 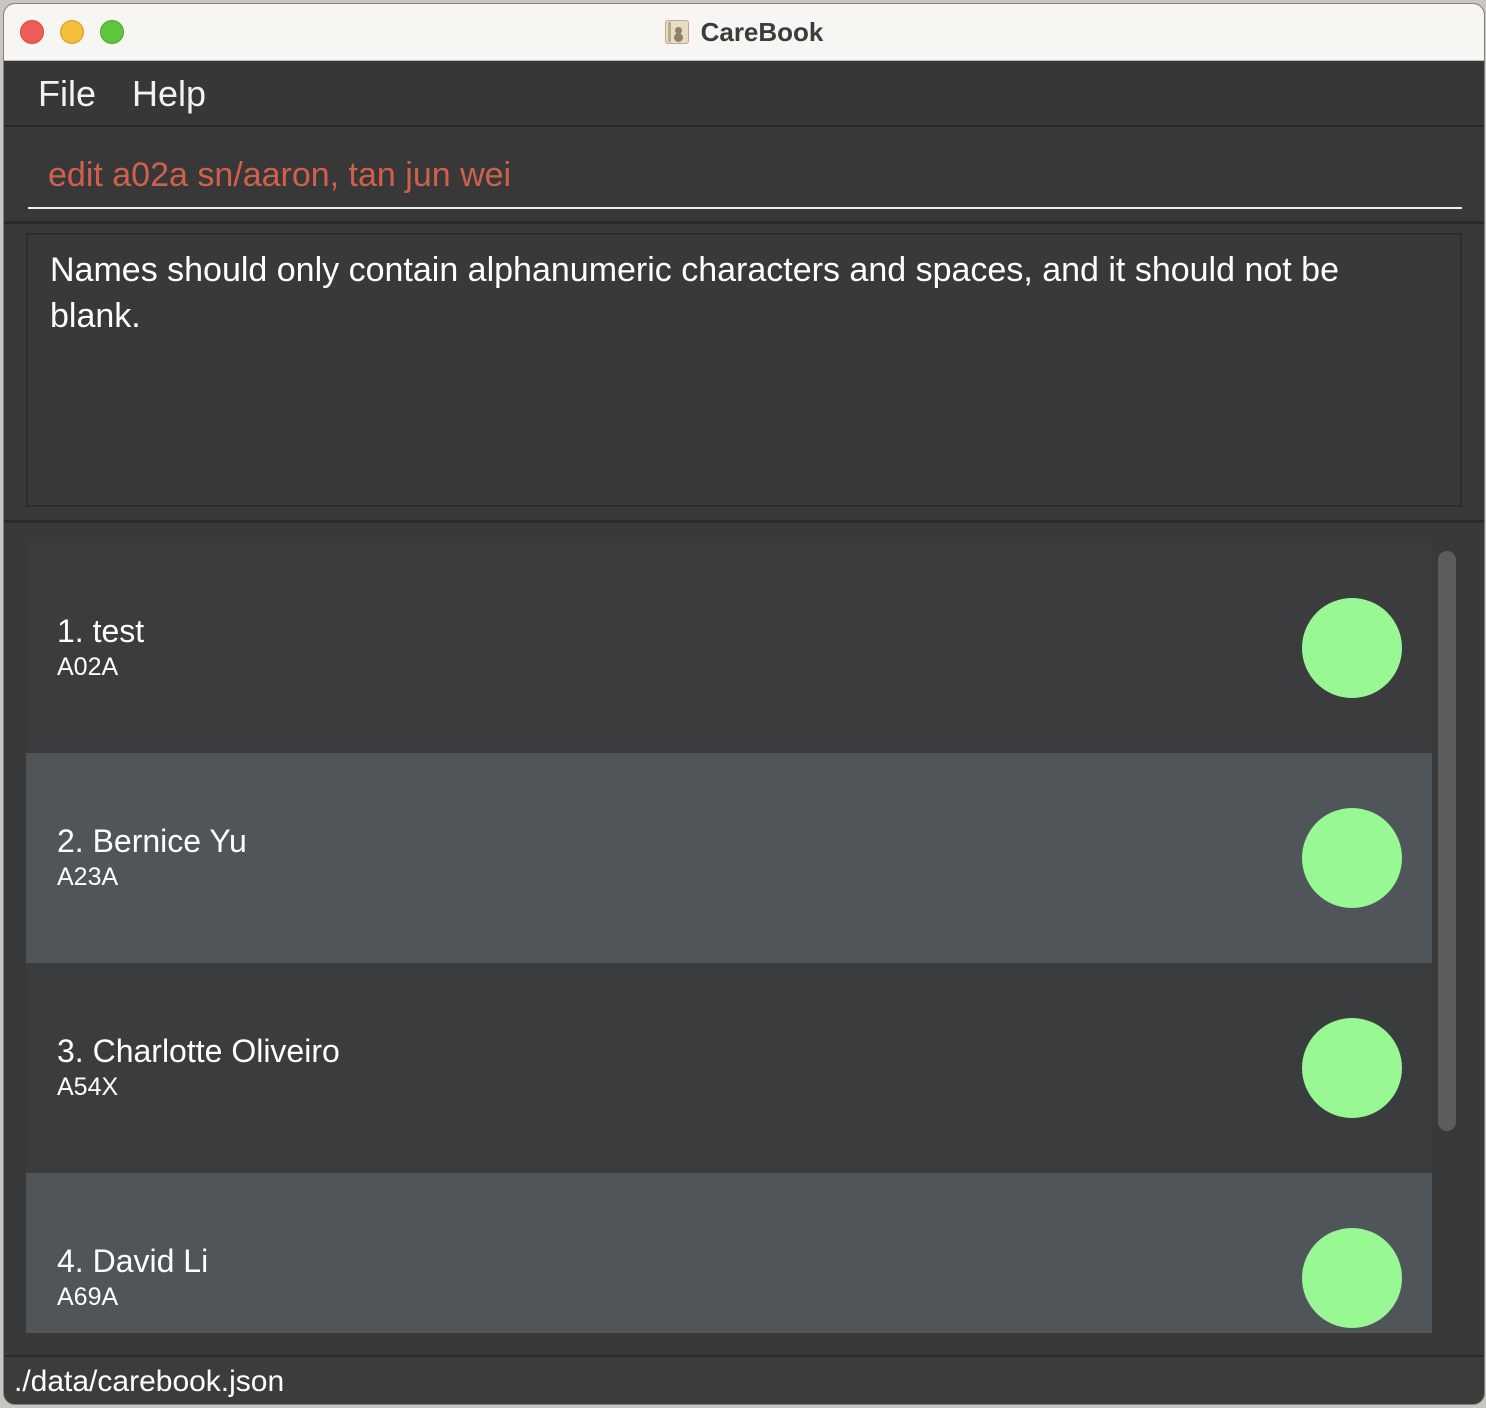 What do you see at coordinates (149, 1381) in the screenshot?
I see `save-file-path: ./data/carebook.json` at bounding box center [149, 1381].